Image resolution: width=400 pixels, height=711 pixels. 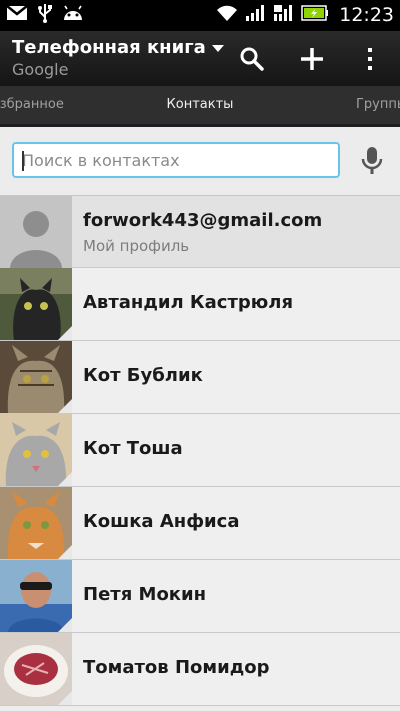 I want to click on tab-contacts: Контакты, so click(x=200, y=104).